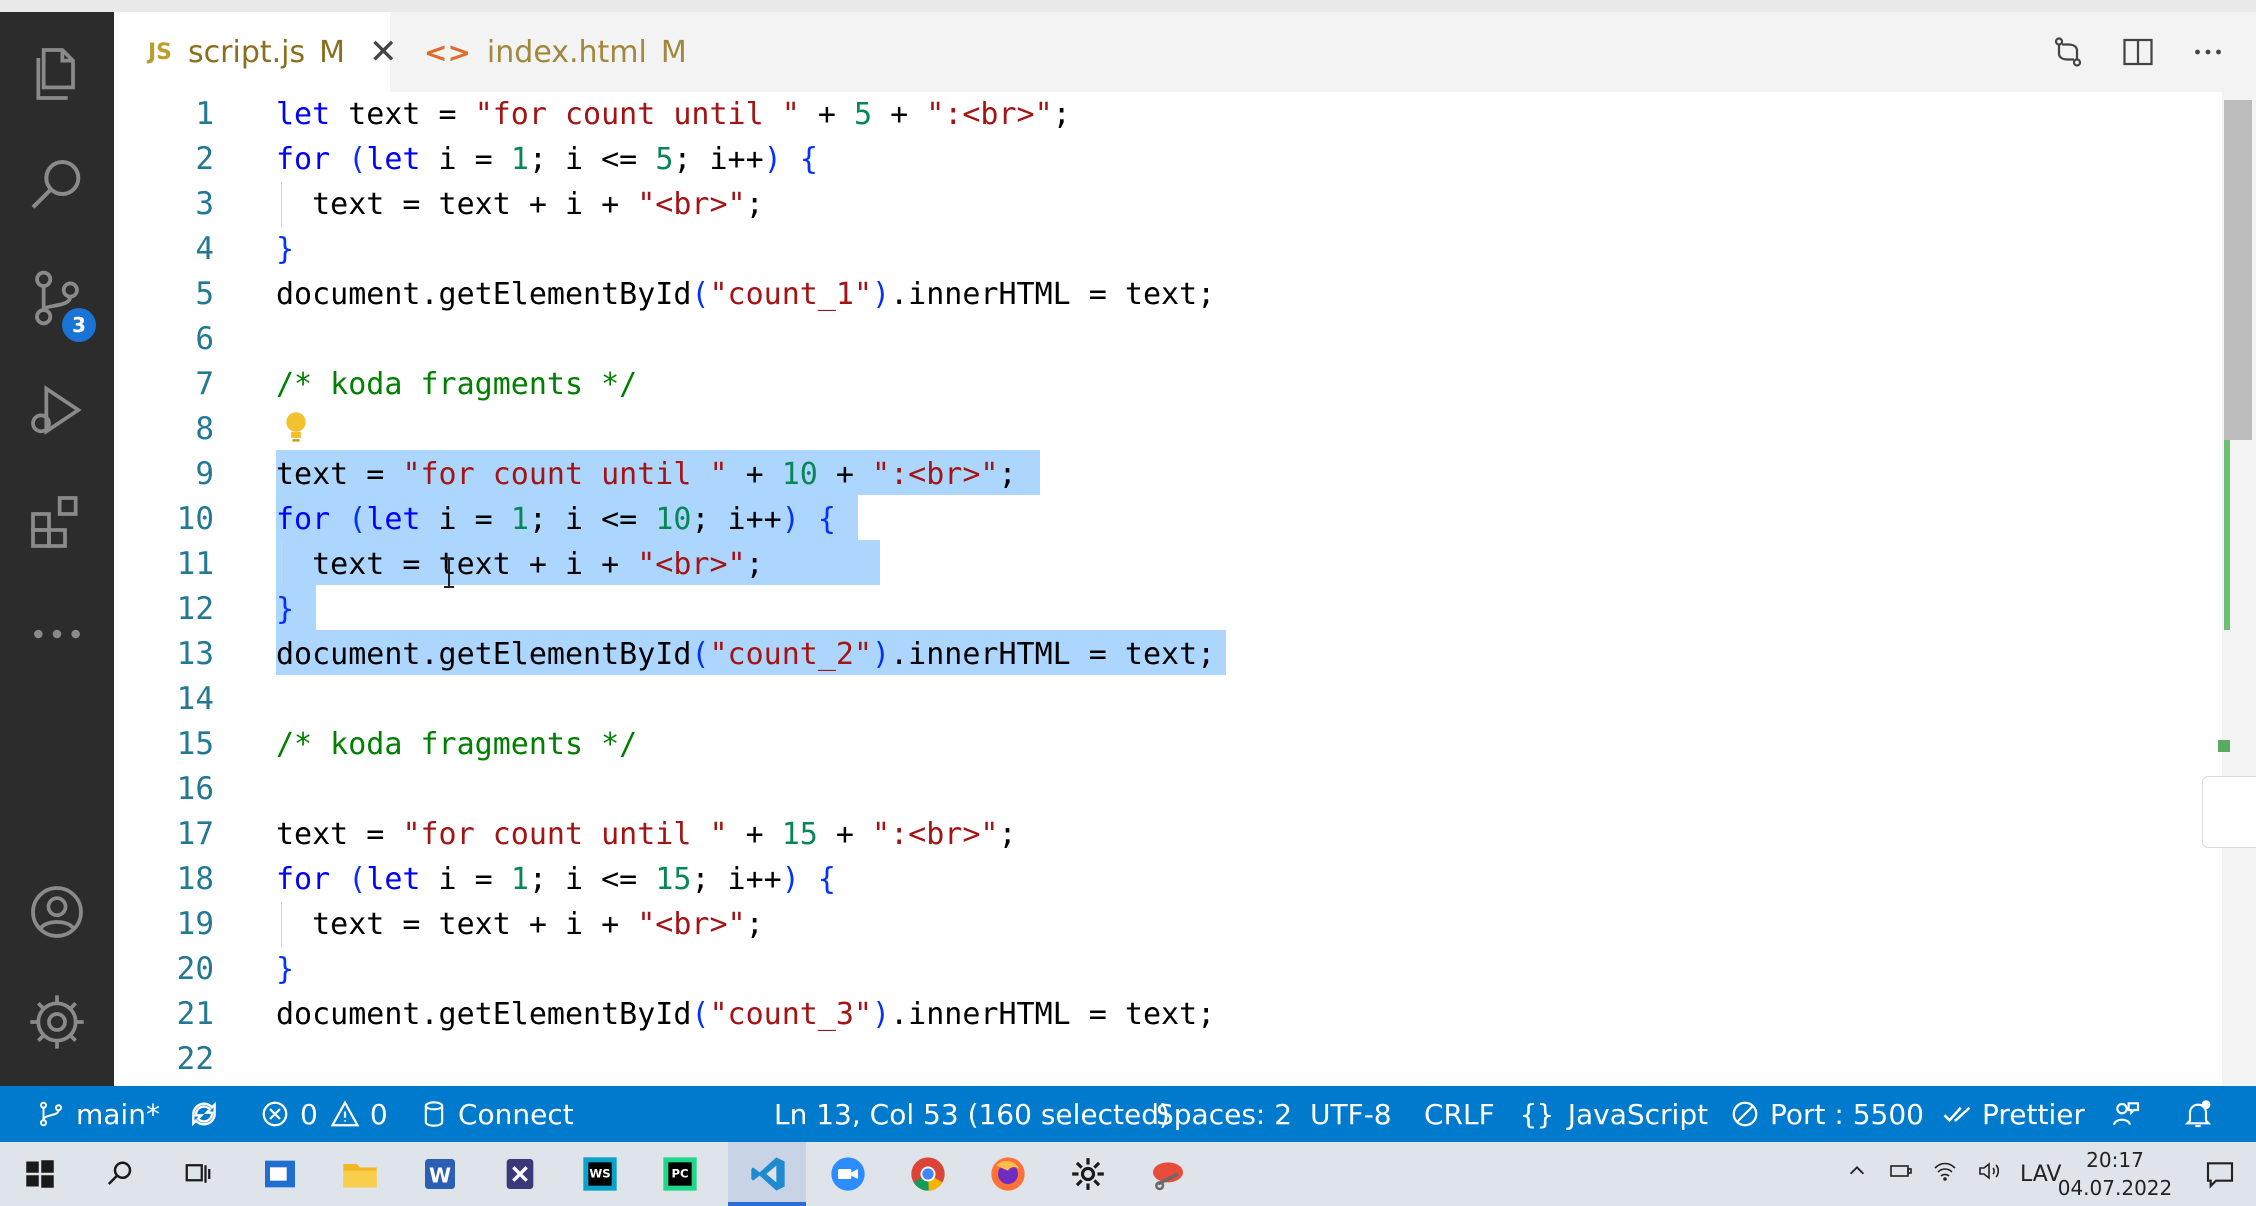 This screenshot has height=1206, width=2256. I want to click on clock-date: 04.07.2022, so click(2115, 1188).